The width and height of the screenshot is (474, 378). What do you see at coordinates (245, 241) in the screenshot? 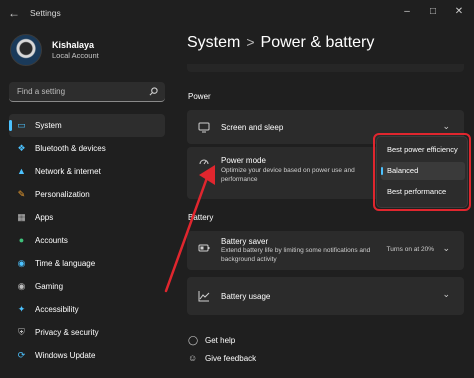
I see `battery-saver-label: Battery saver` at bounding box center [245, 241].